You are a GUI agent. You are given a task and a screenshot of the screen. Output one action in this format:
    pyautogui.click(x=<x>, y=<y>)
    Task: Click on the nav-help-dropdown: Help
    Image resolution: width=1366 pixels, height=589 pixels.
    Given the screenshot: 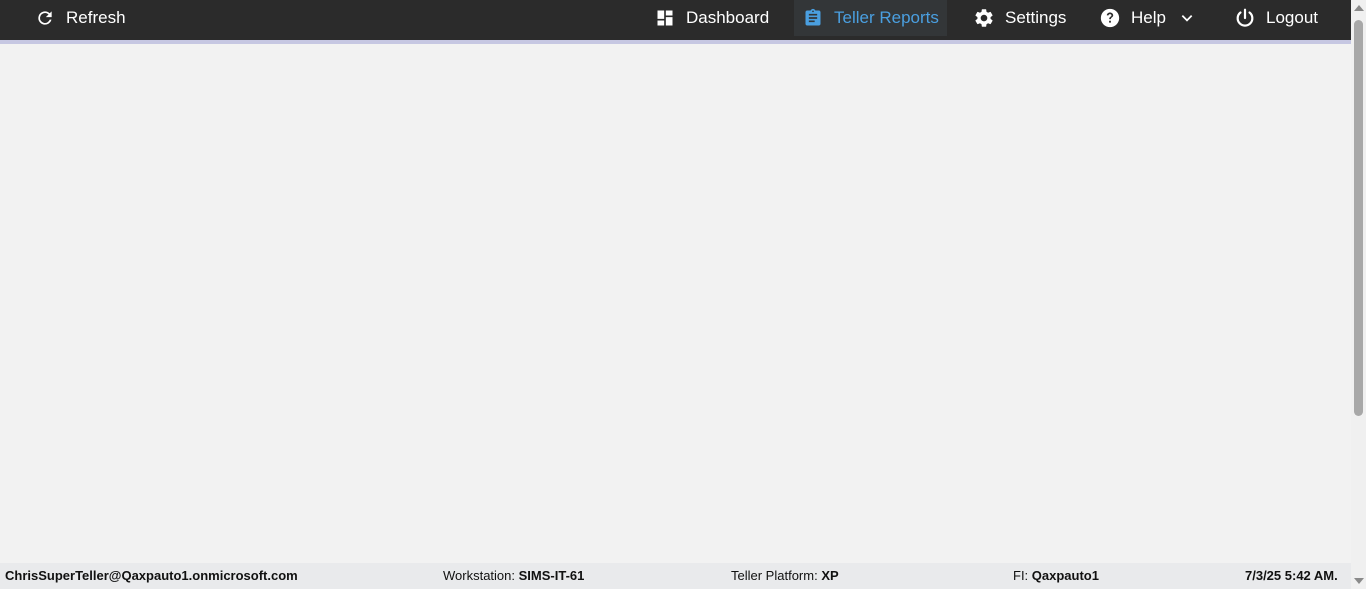 What is the action you would take?
    pyautogui.click(x=1148, y=18)
    